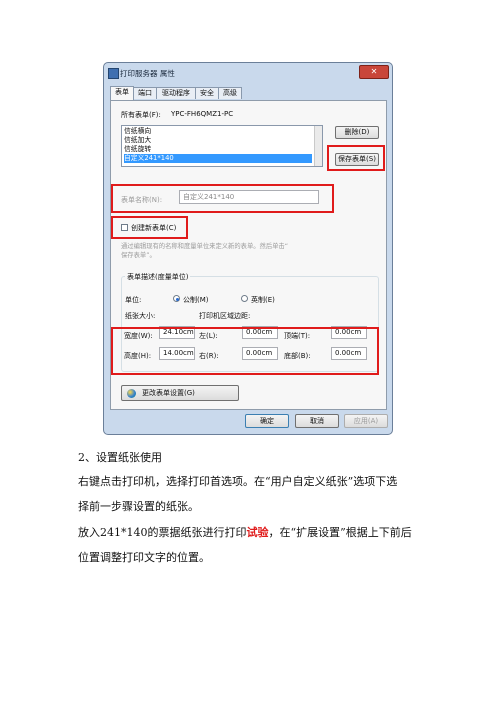  Describe the element at coordinates (244, 298) in the screenshot. I see `english-radio` at that location.